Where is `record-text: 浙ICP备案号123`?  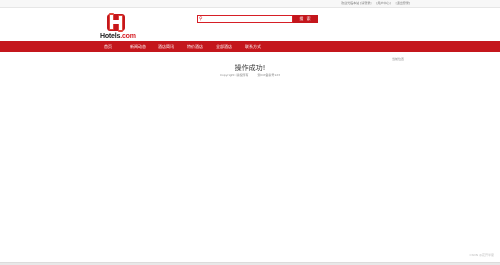 record-text: 浙ICP备案号123 is located at coordinates (269, 75).